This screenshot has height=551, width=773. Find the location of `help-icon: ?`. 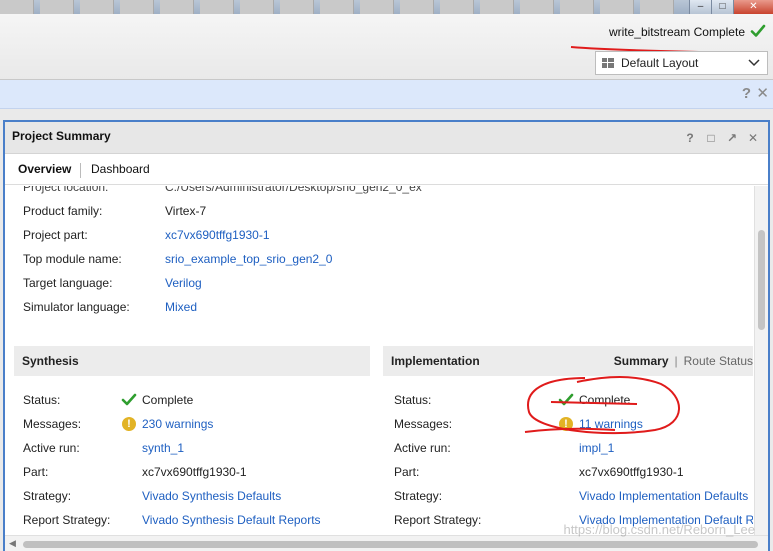

help-icon: ? is located at coordinates (746, 93).